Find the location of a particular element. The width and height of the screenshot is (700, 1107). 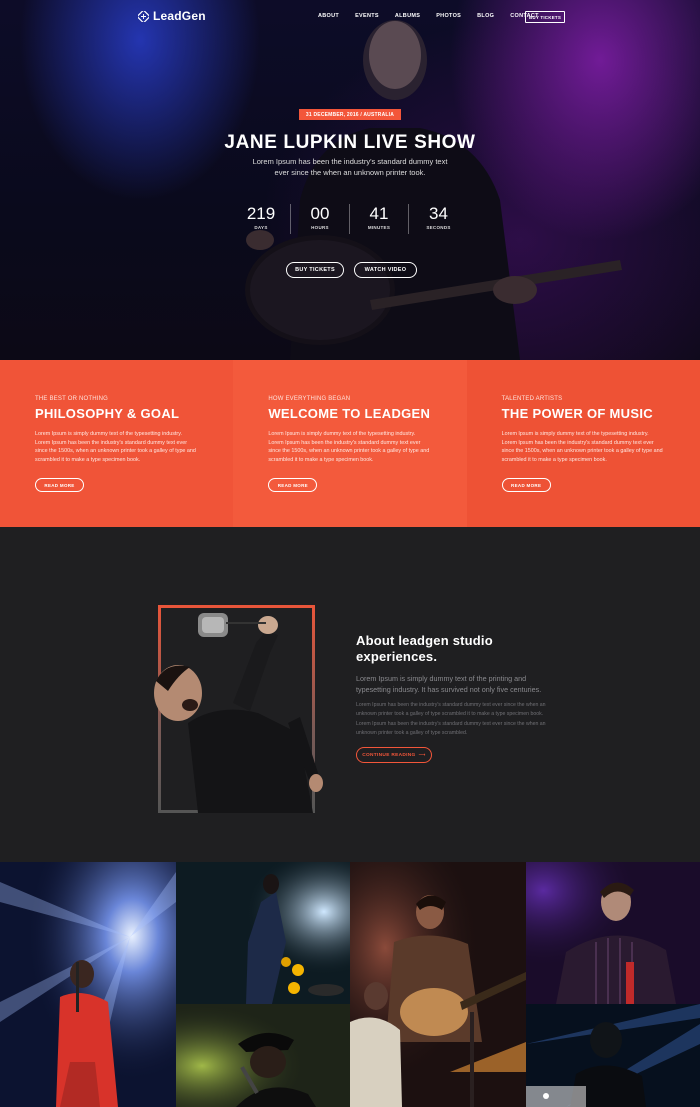

feature-title: PHILOSOPHY & GOAL is located at coordinates (107, 413).